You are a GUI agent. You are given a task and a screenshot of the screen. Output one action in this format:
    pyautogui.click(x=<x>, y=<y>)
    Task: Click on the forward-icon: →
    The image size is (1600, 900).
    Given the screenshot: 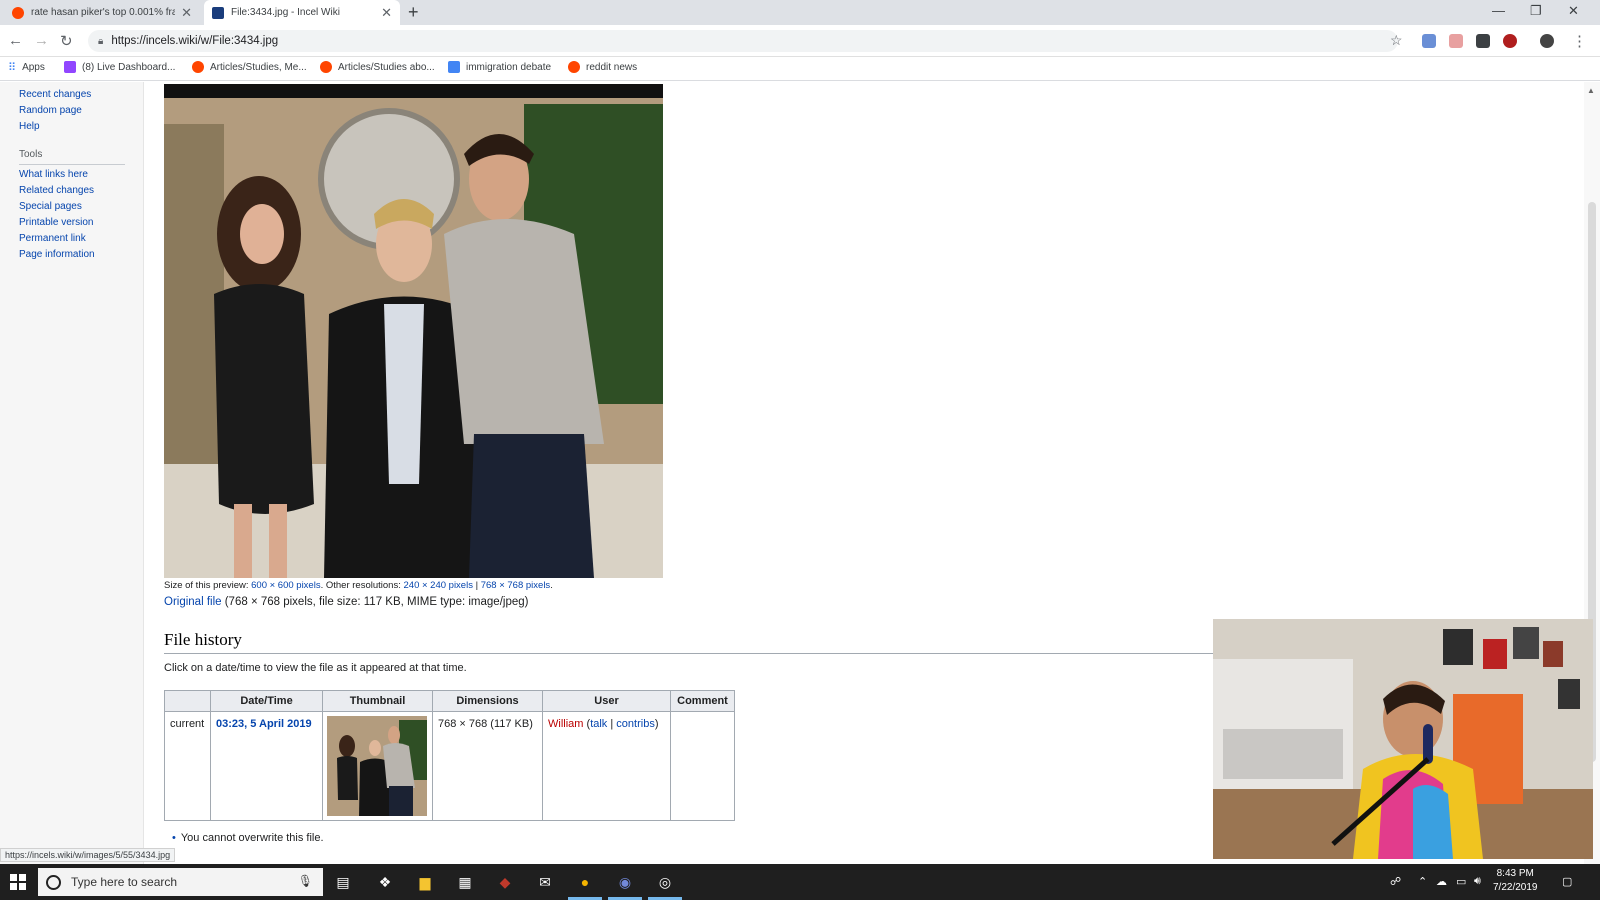 What is the action you would take?
    pyautogui.click(x=41, y=40)
    